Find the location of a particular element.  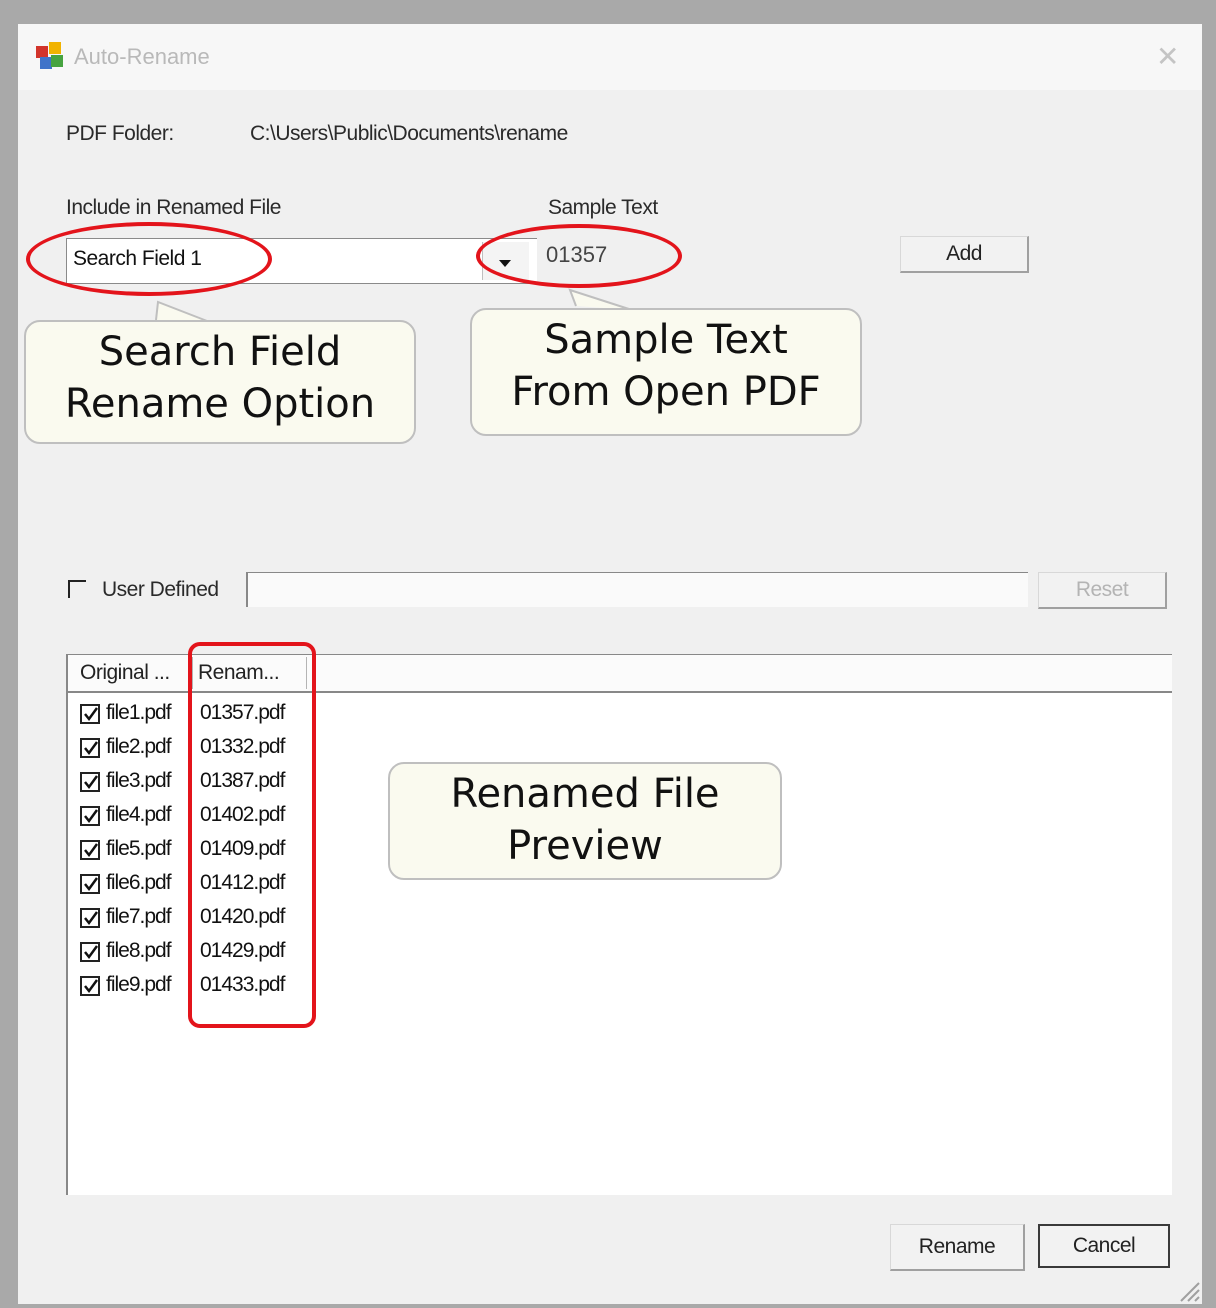

callout-sample-text-line2: From Open PDF is located at coordinates (666, 392).